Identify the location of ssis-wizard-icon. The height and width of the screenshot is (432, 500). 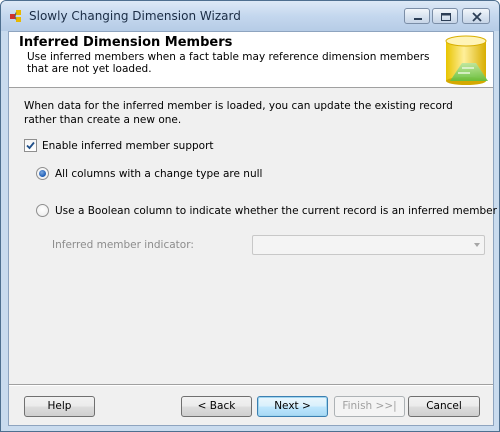
(15, 16).